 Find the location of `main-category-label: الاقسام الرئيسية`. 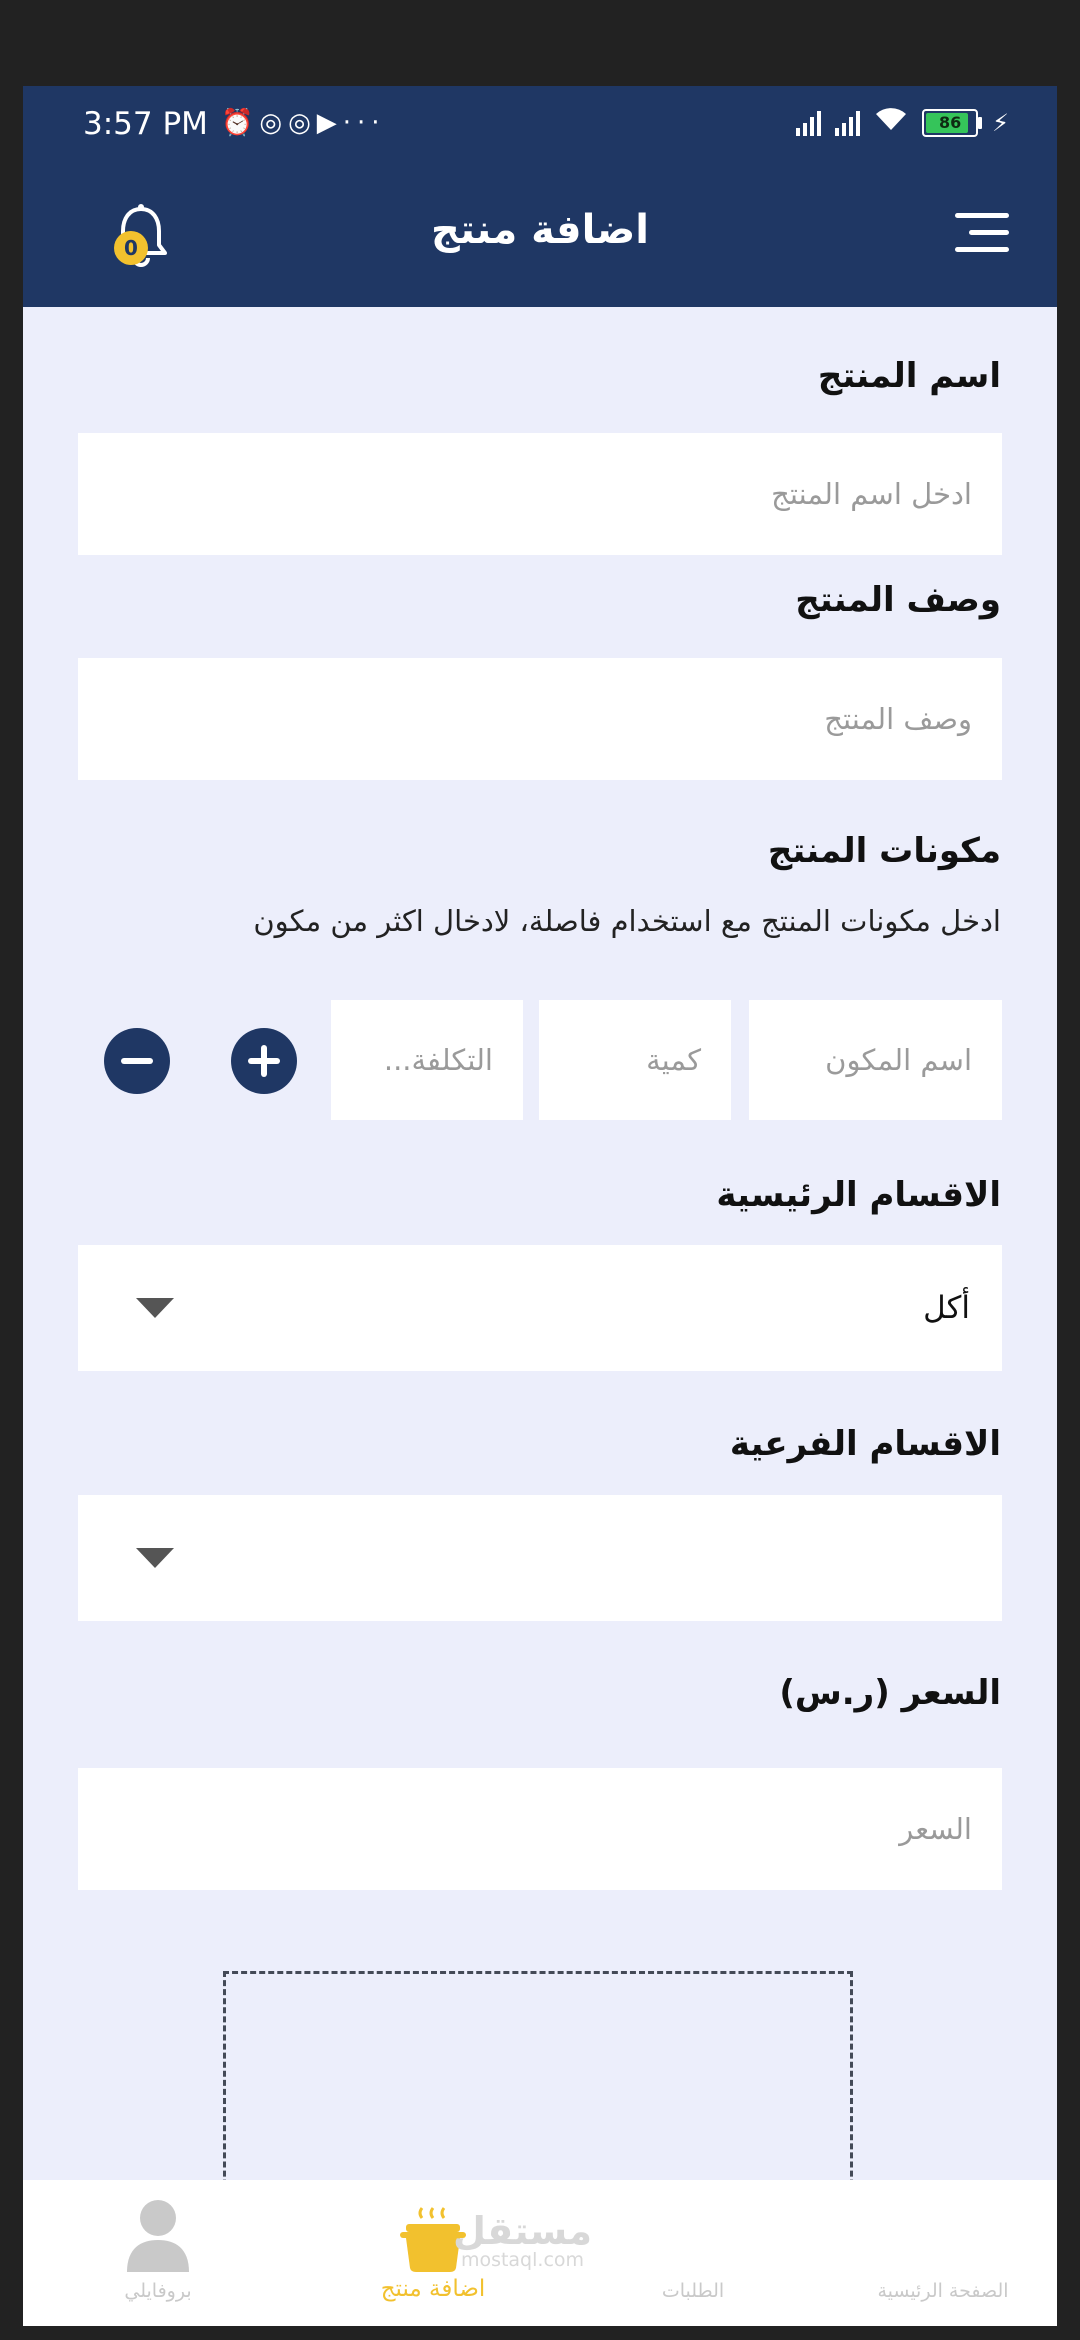

main-category-label: الاقسام الرئيسية is located at coordinates (858, 1195).